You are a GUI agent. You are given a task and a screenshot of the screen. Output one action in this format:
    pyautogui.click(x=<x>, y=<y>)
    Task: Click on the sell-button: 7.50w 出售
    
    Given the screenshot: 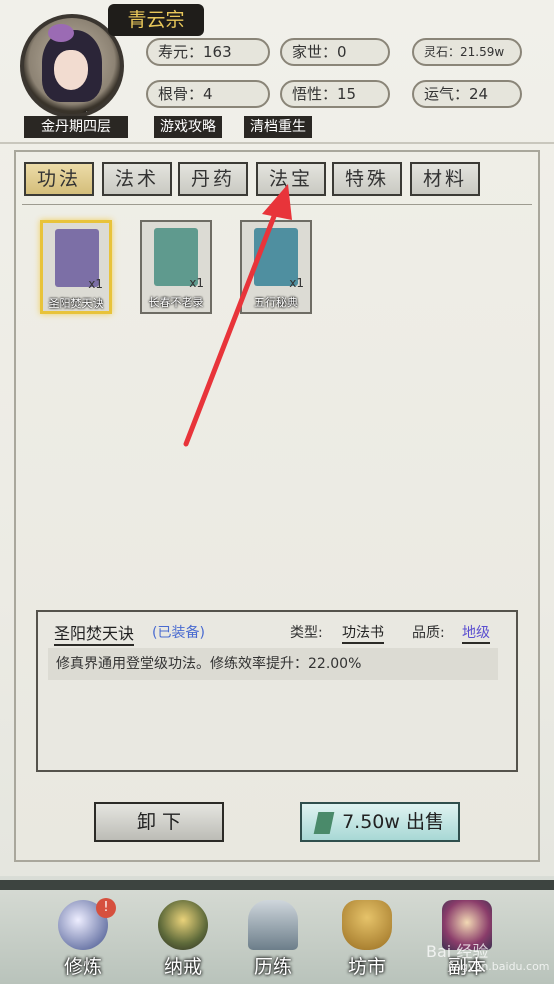 What is the action you would take?
    pyautogui.click(x=380, y=822)
    